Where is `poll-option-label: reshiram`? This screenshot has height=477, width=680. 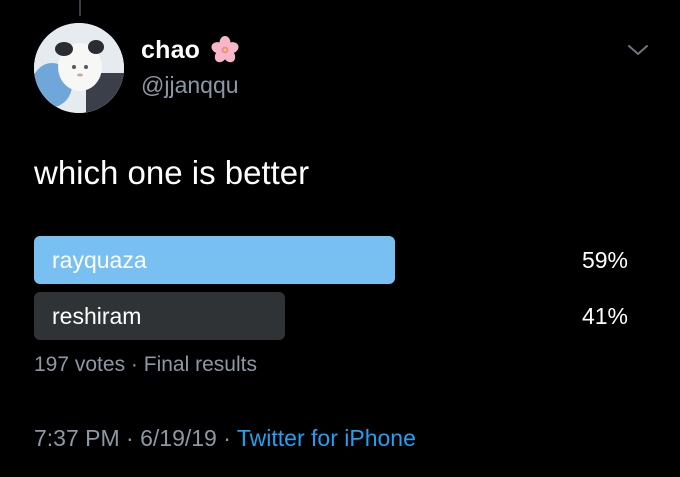 poll-option-label: reshiram is located at coordinates (97, 316).